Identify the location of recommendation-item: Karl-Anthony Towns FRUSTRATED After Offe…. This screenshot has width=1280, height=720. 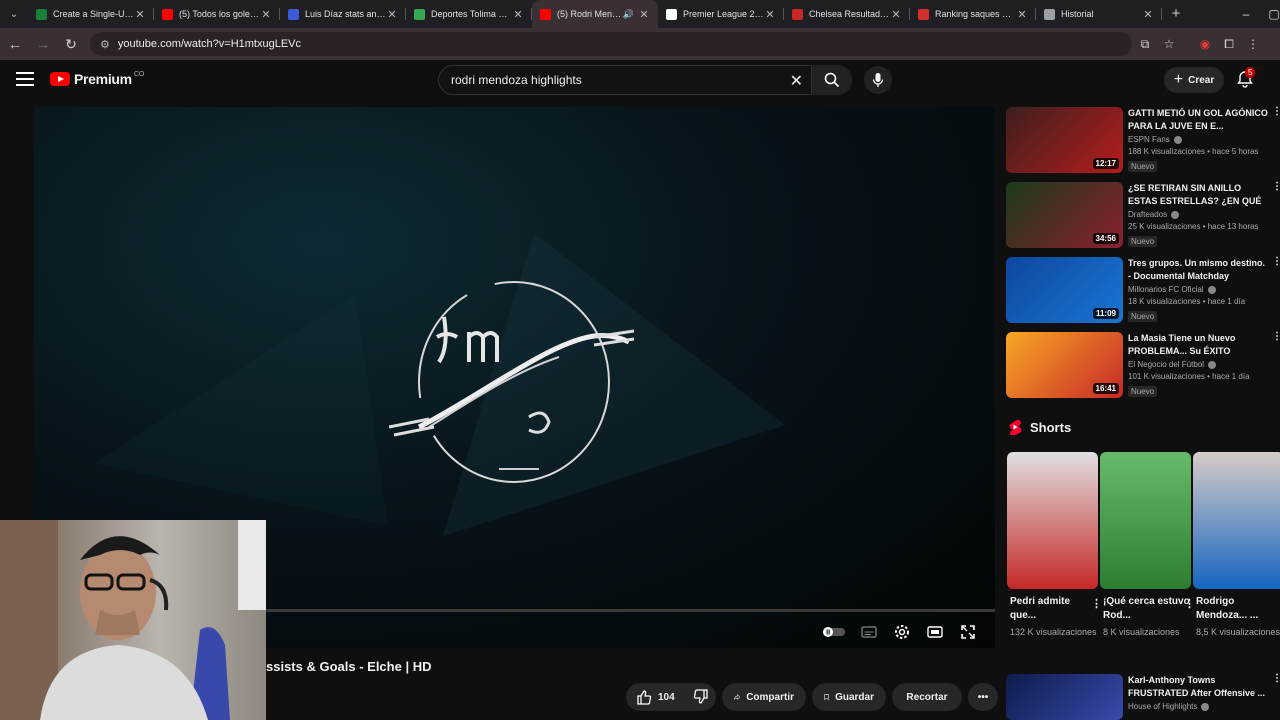
(1143, 697).